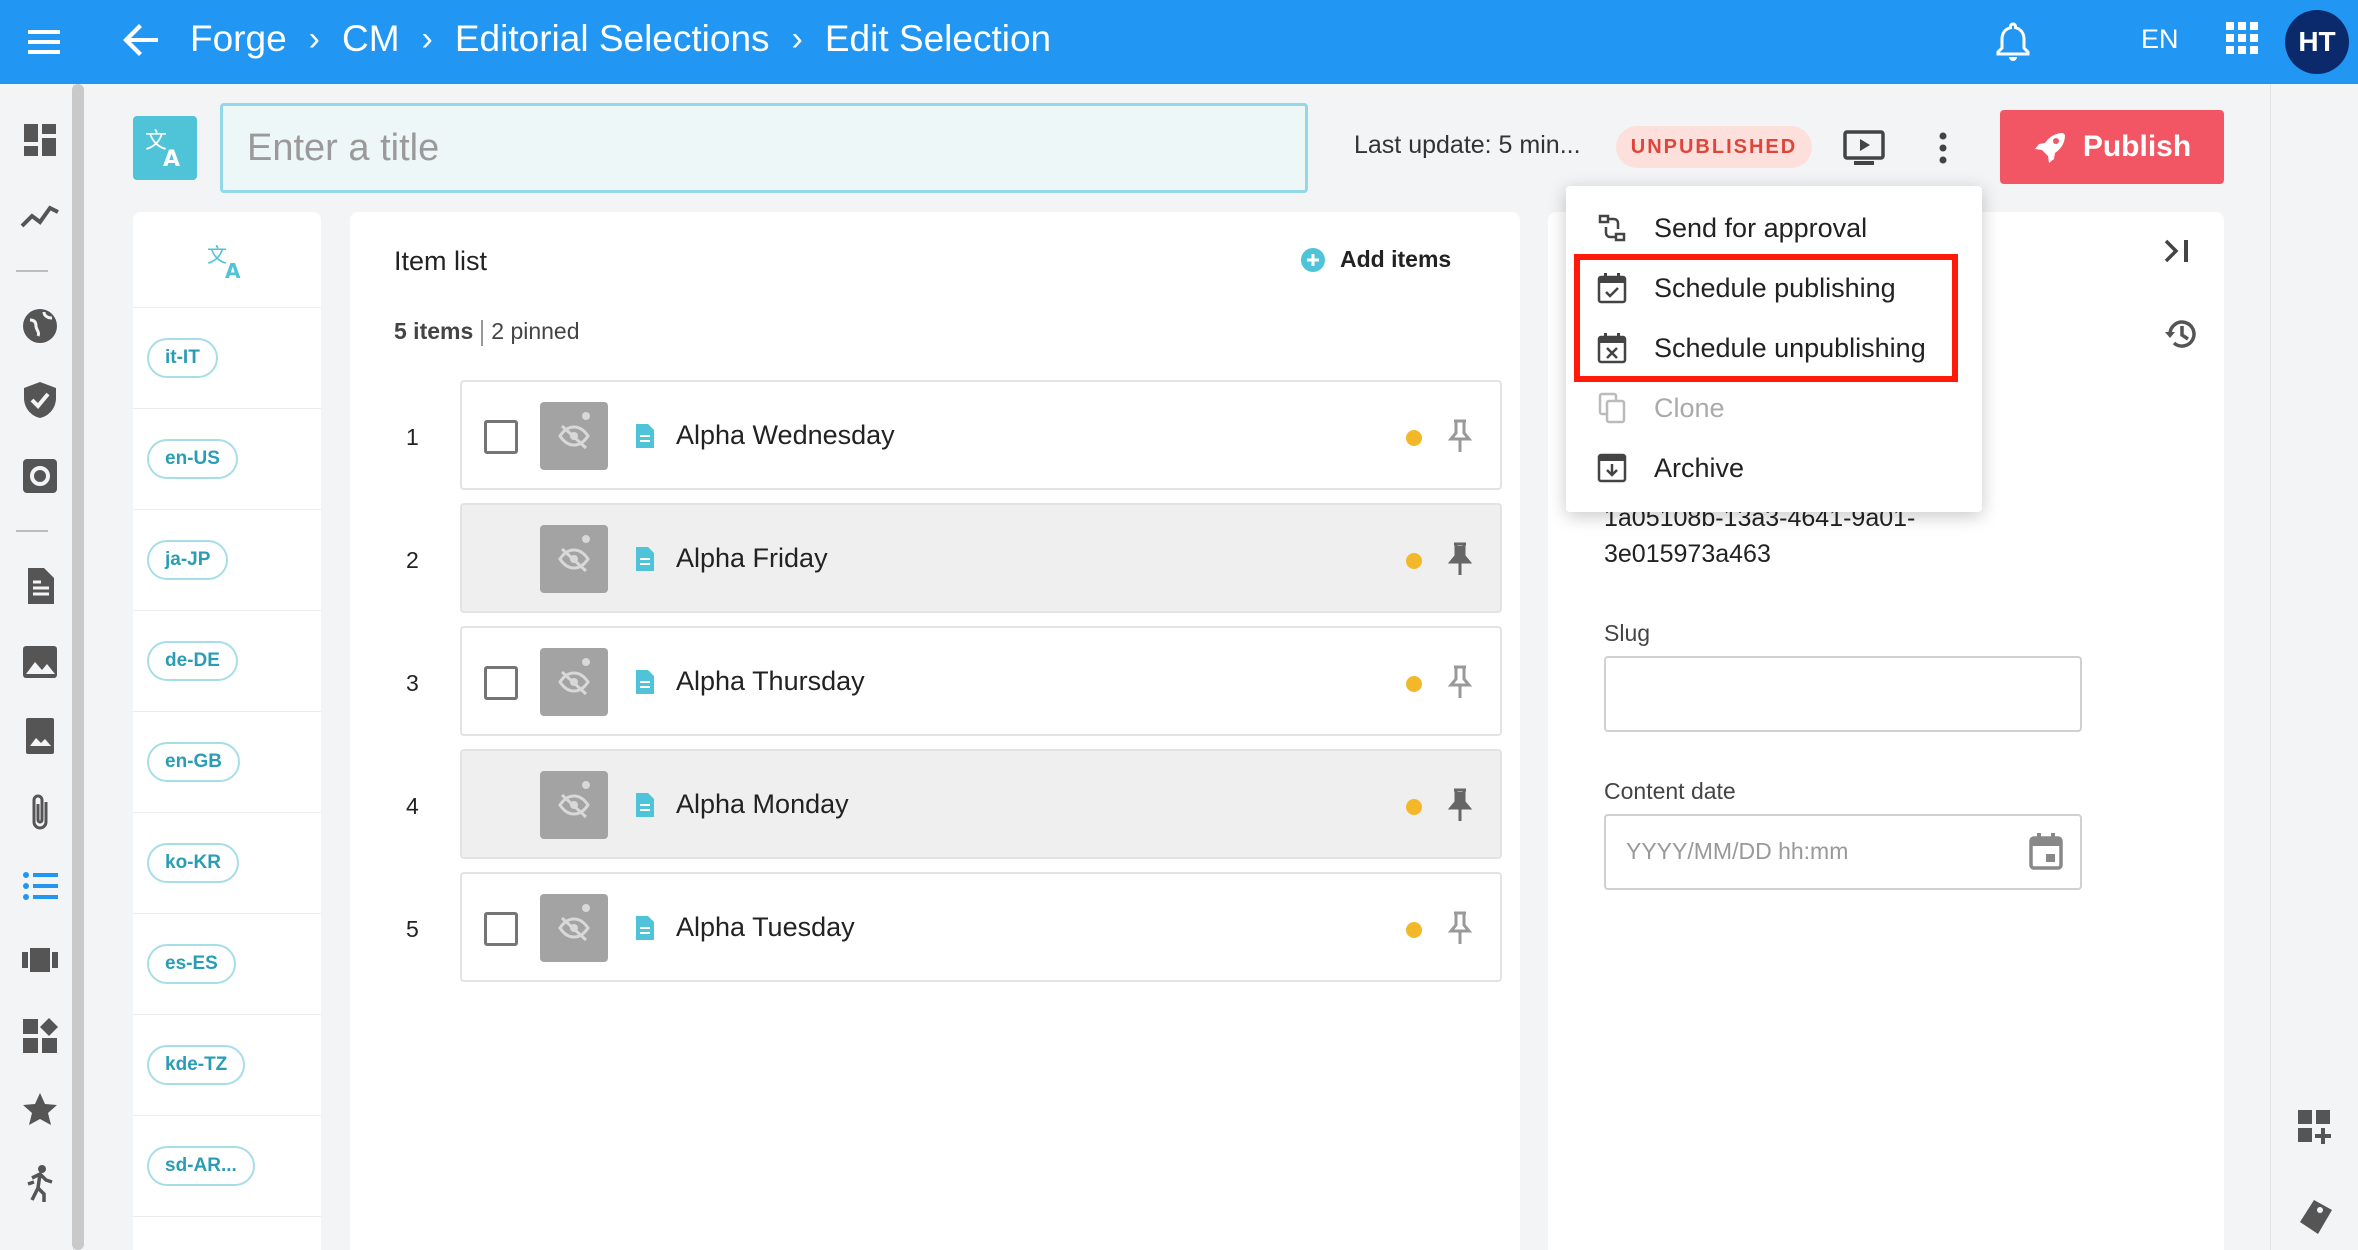  Describe the element at coordinates (2242, 38) in the screenshot. I see `apps-grid-icon` at that location.